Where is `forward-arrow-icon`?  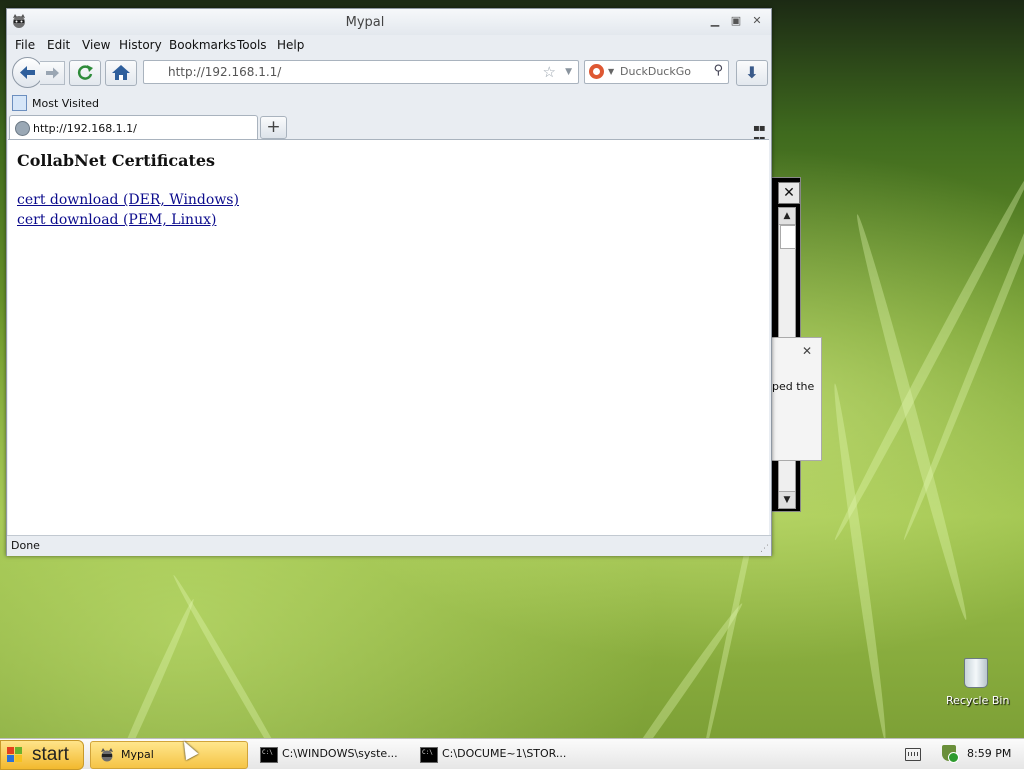 forward-arrow-icon is located at coordinates (52, 73).